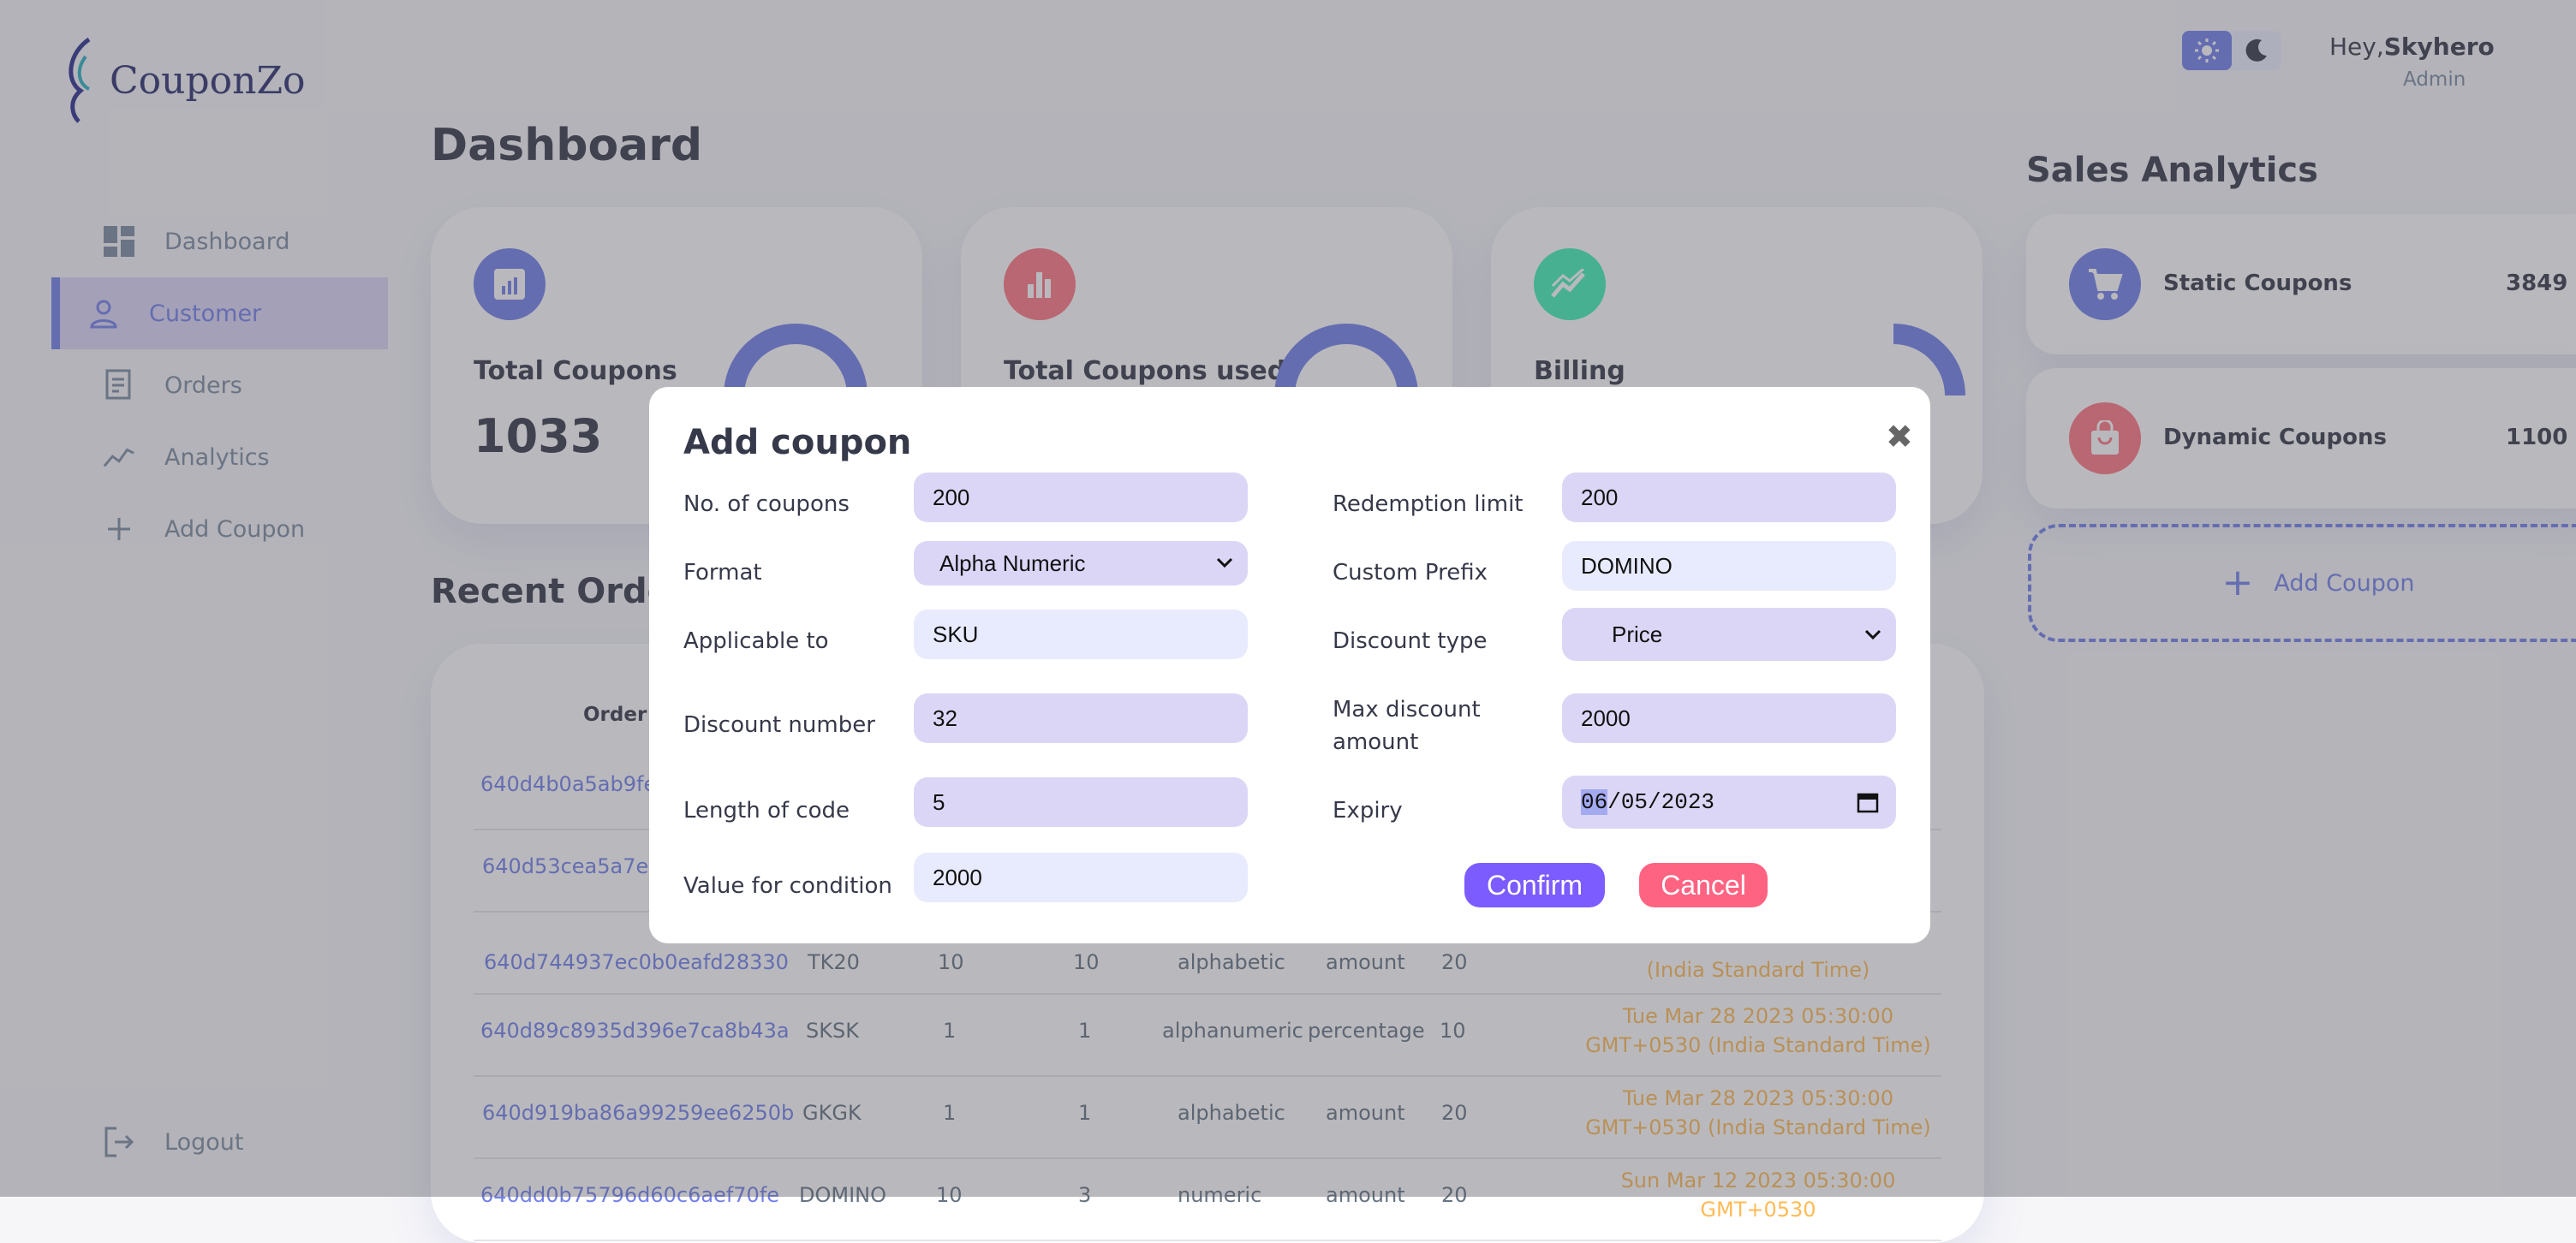 This screenshot has width=2576, height=1243. I want to click on expiry-month: 06, so click(1594, 802).